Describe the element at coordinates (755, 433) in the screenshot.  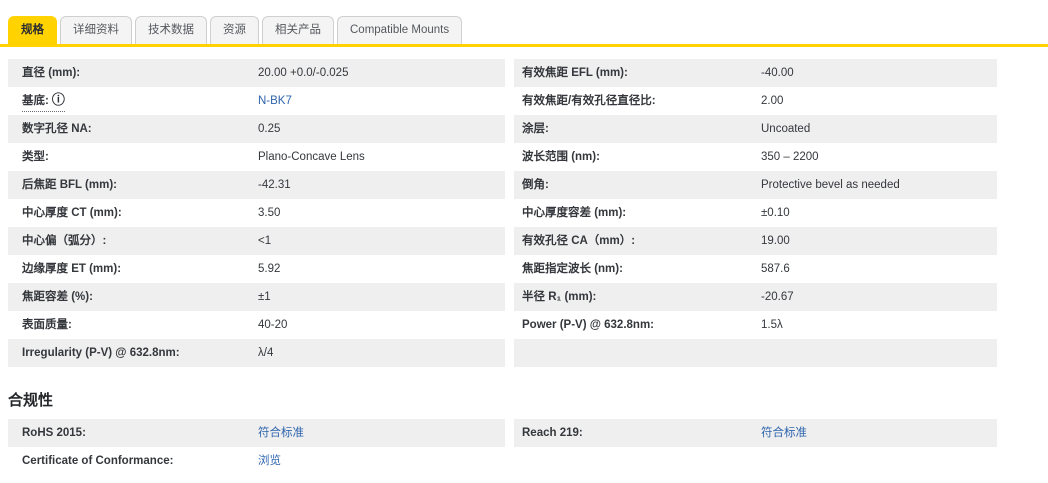
I see `compliance-row: Reach 219: 符合标准` at that location.